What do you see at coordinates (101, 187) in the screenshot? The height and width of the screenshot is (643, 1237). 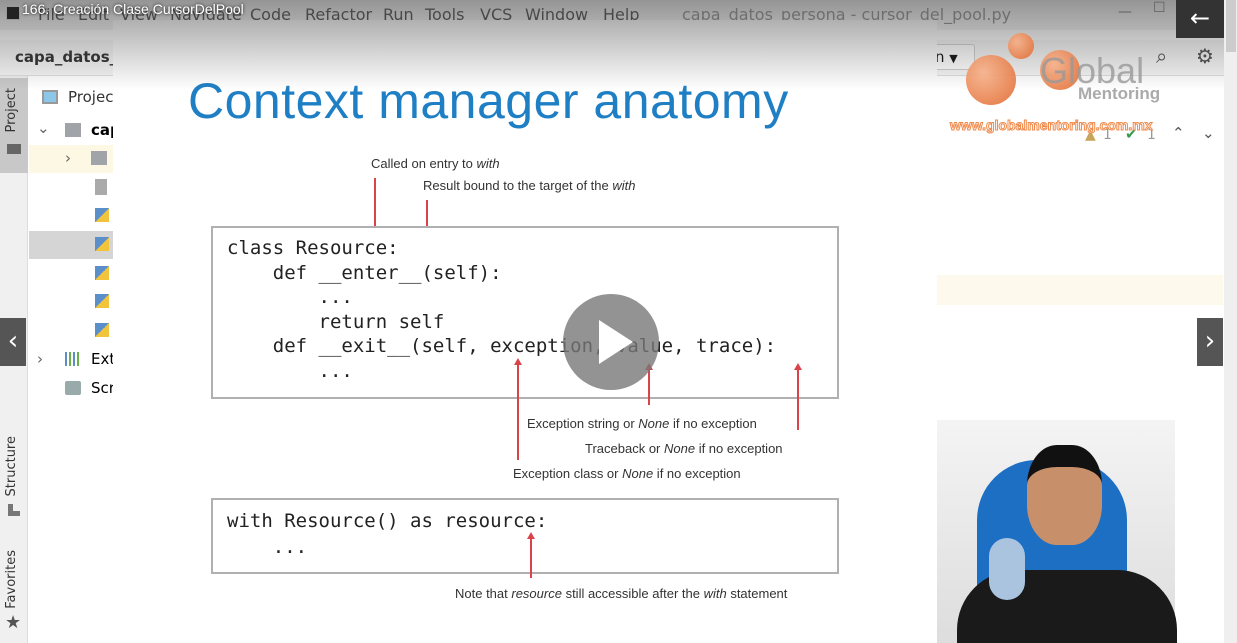 I see `text-file-icon` at bounding box center [101, 187].